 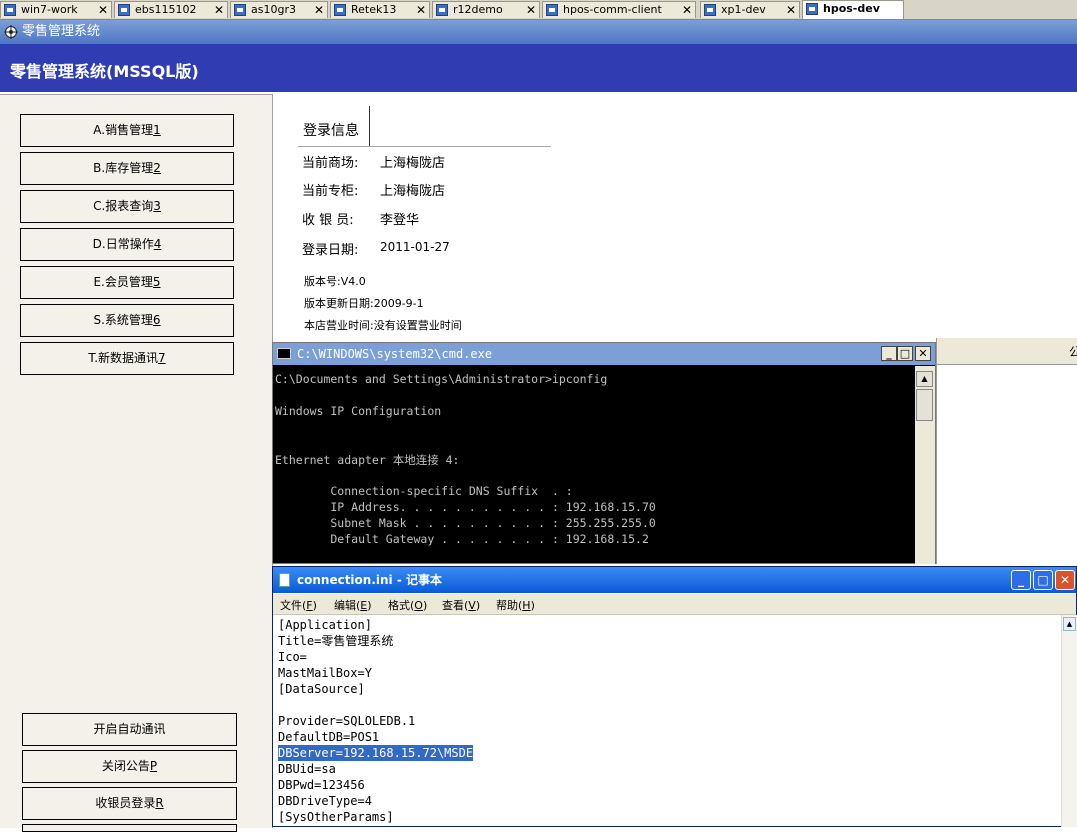 I want to click on text-line: [SysOtherParams], so click(x=336, y=817).